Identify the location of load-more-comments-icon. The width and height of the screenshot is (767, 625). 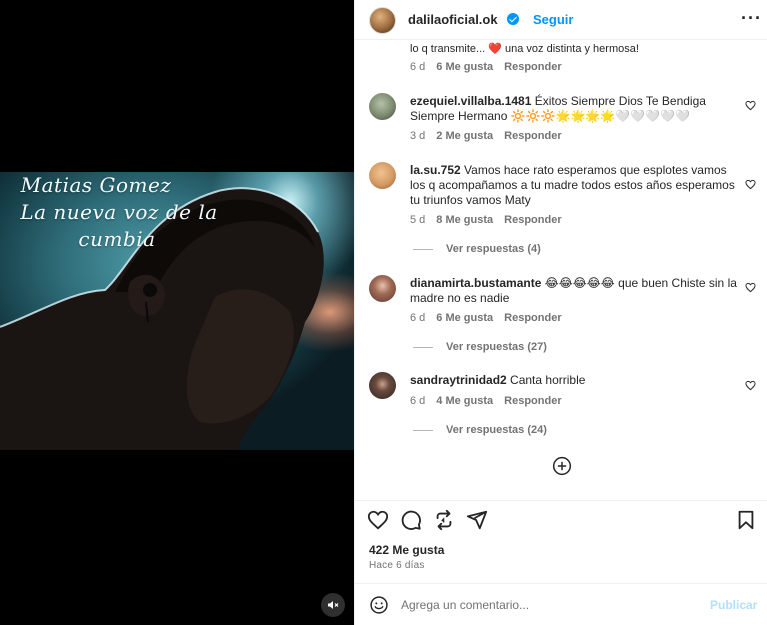
(562, 466).